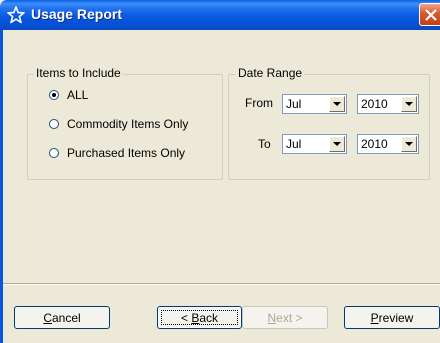 Image resolution: width=440 pixels, height=343 pixels. I want to click on next-button-label: Next >, so click(285, 317).